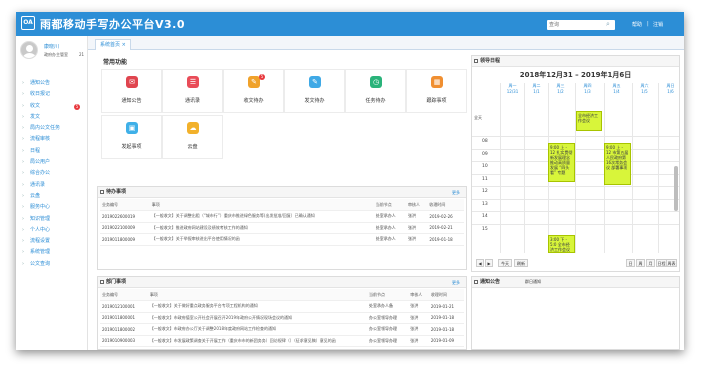 This screenshot has height=382, width=703. What do you see at coordinates (386, 43) in the screenshot?
I see `tab-bar: 系统首页 ×` at bounding box center [386, 43].